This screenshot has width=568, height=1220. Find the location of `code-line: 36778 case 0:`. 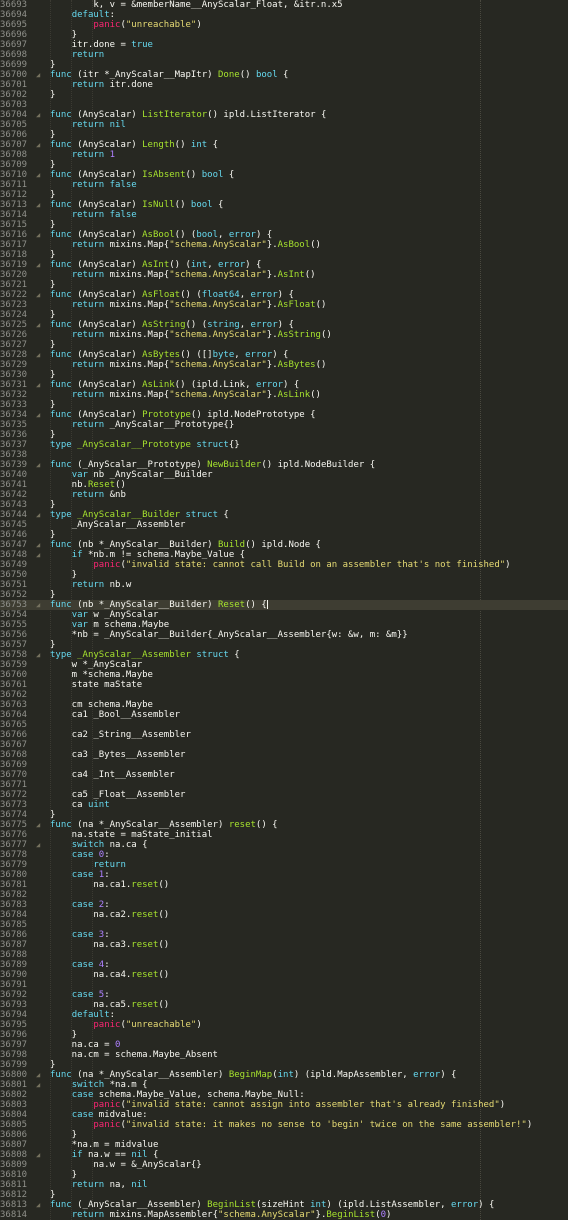

code-line: 36778 case 0: is located at coordinates (284, 855).